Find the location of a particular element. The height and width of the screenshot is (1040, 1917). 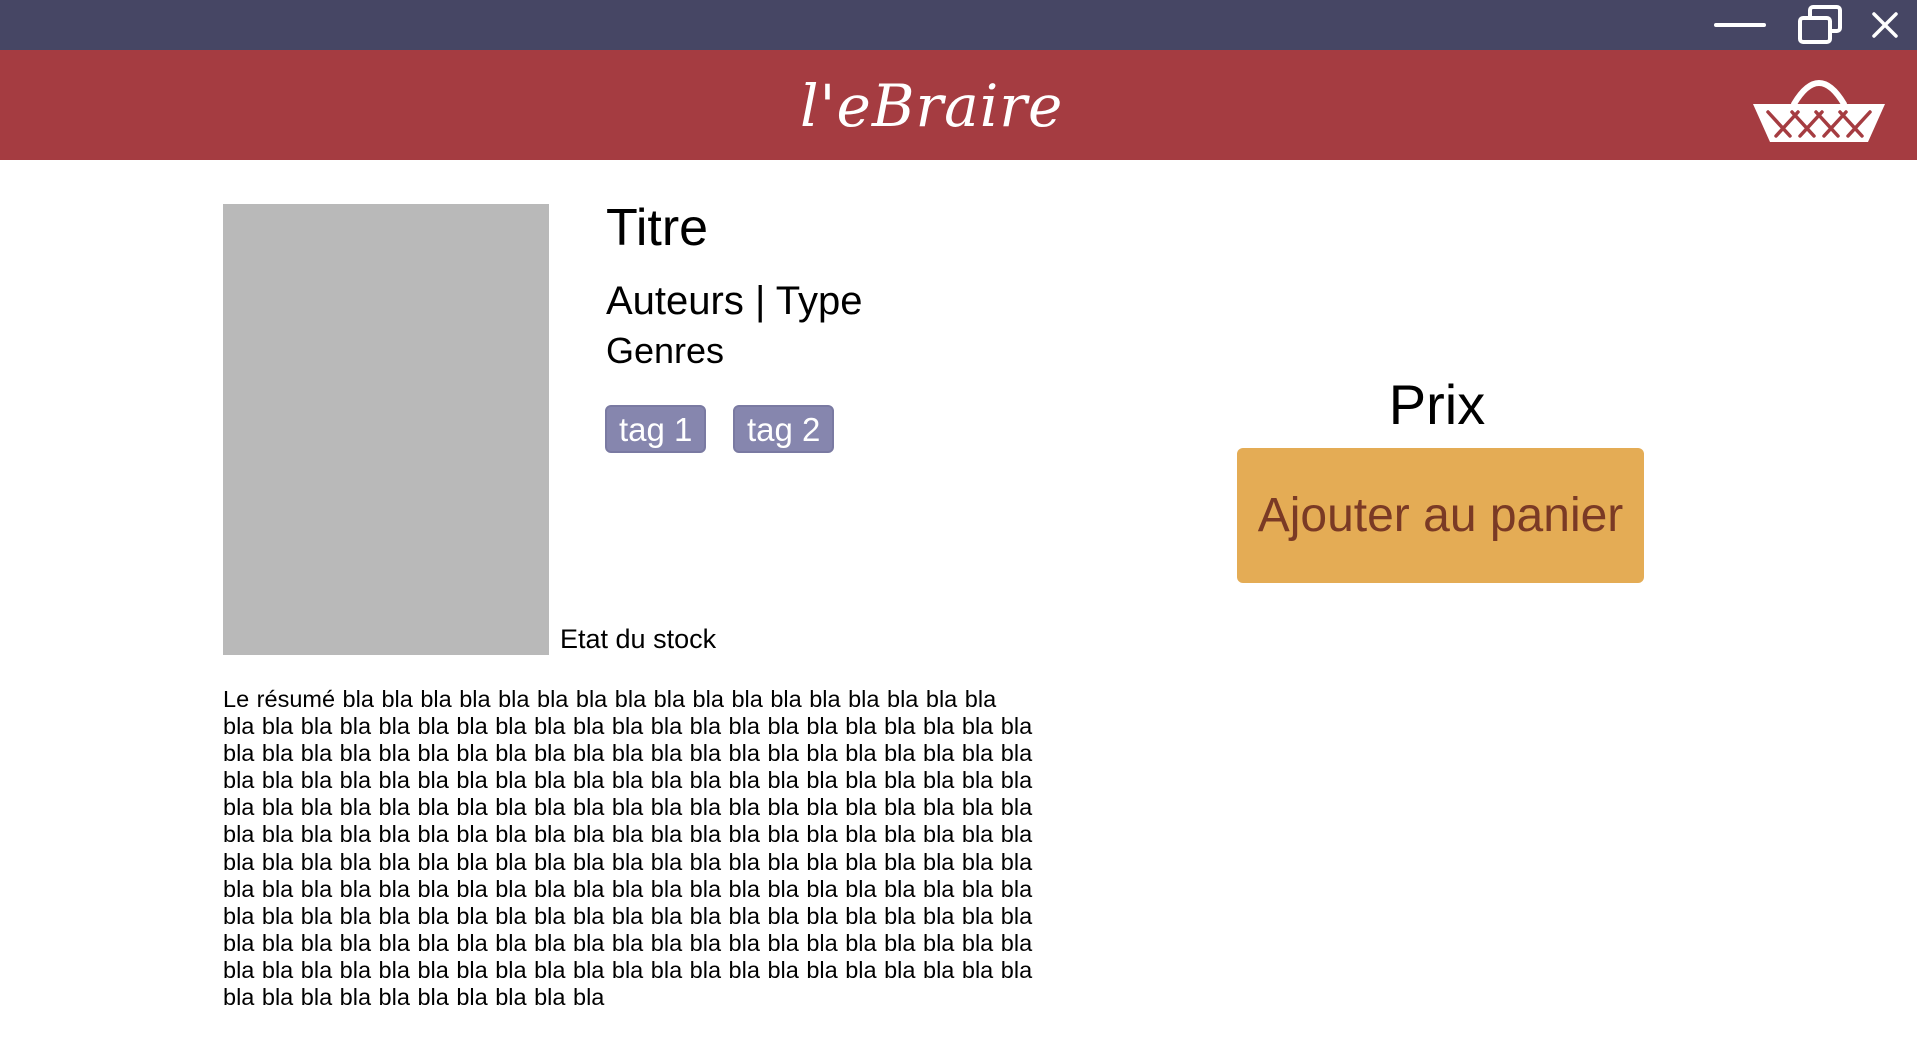

minimize-button is located at coordinates (1740, 25).